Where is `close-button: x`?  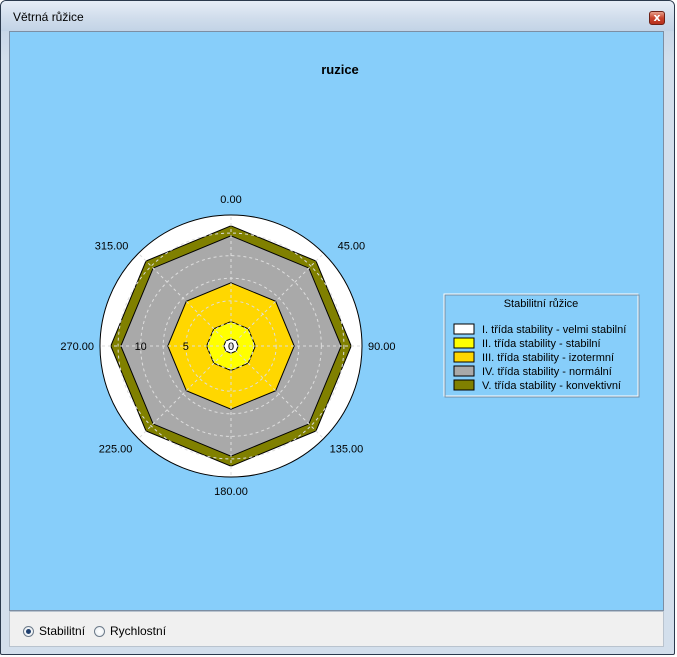
close-button: x is located at coordinates (657, 18).